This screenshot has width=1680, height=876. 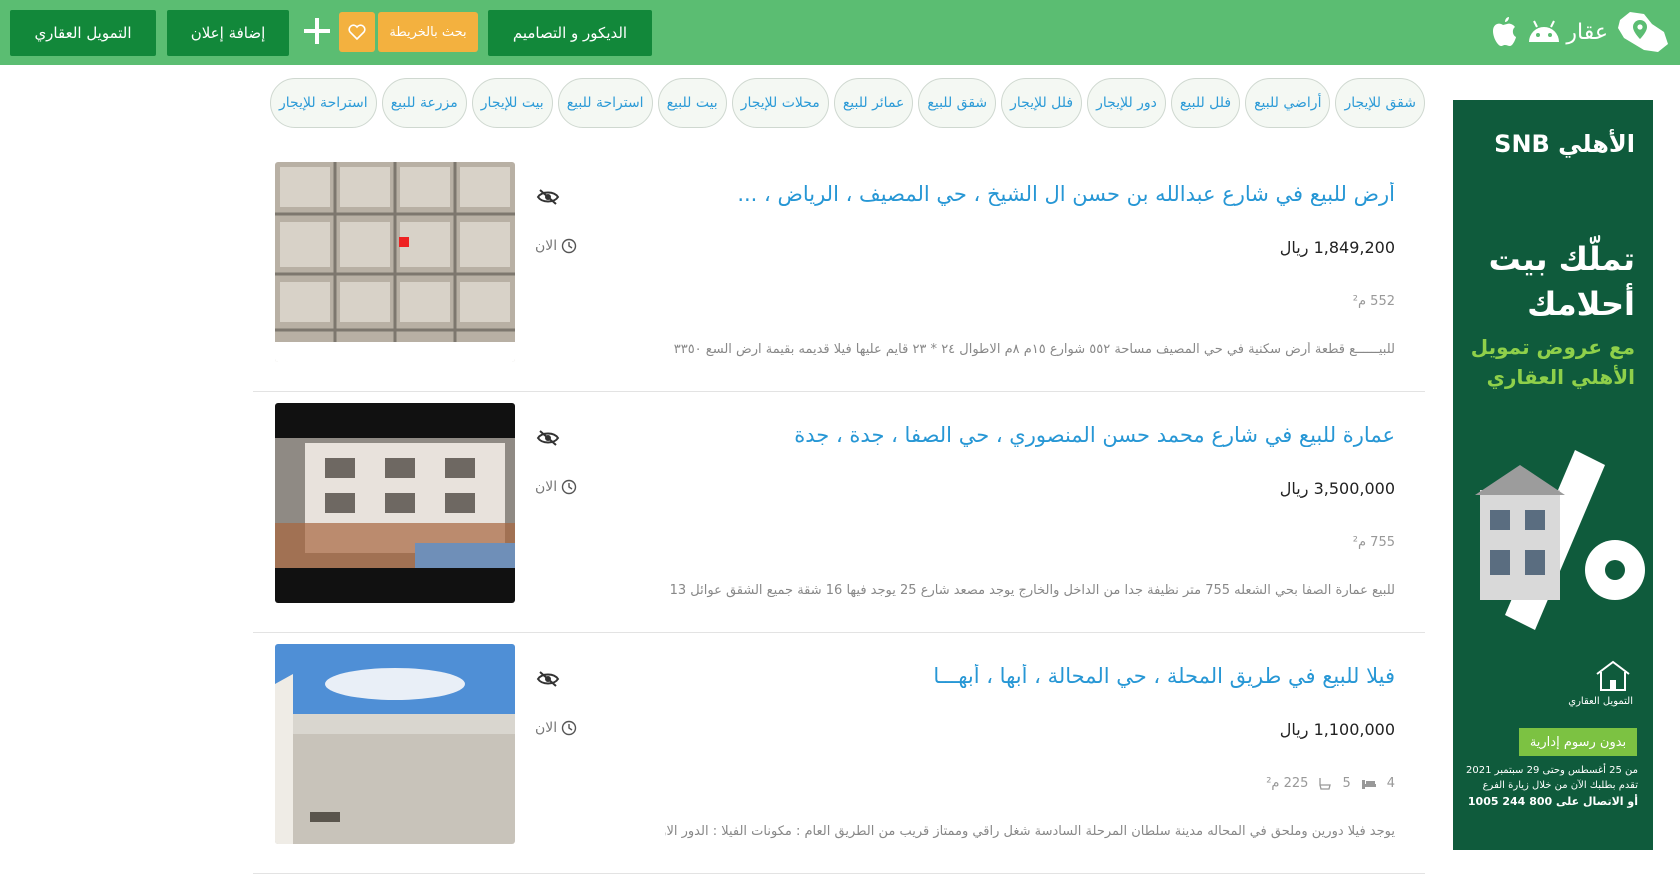 I want to click on decor-designs-button: الديكور و التصاميم, so click(x=570, y=33).